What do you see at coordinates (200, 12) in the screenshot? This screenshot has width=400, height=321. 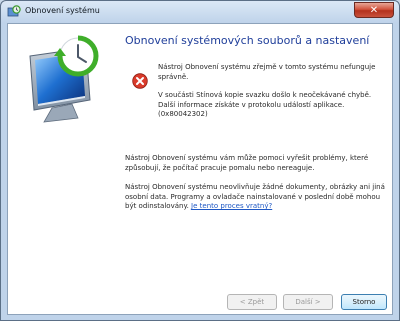 I see `title-bar: Obnovení systému ✕` at bounding box center [200, 12].